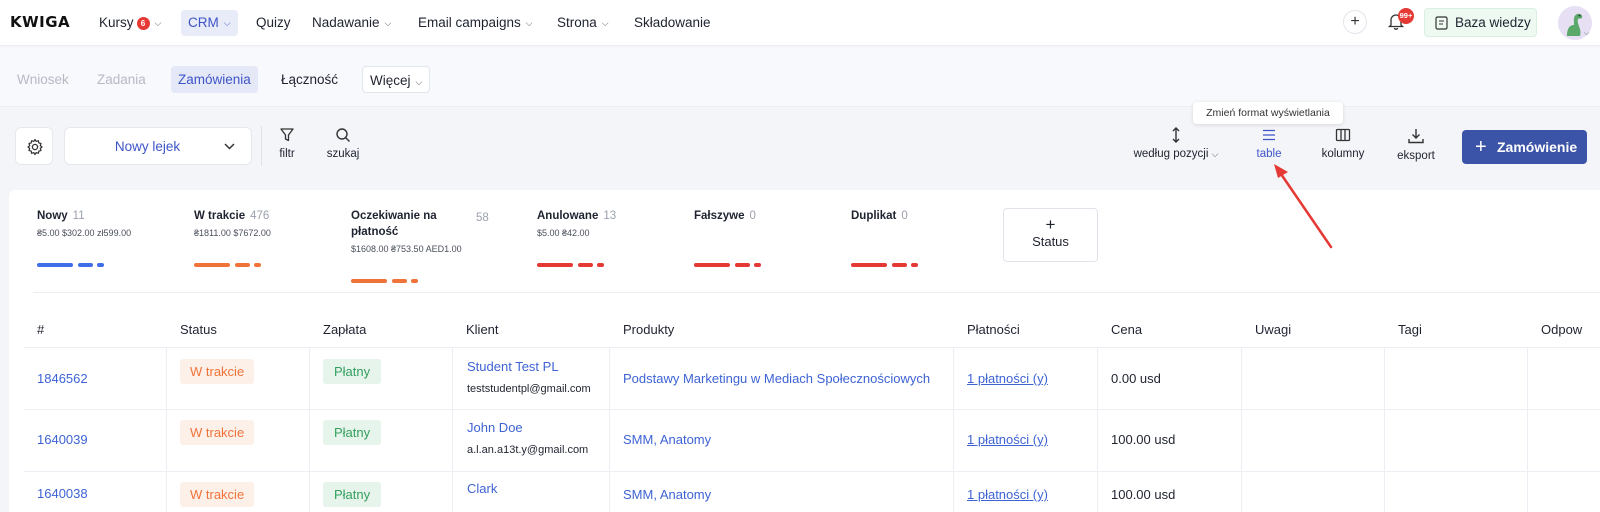 The width and height of the screenshot is (1600, 512). I want to click on status-card-w-trakcie: W trakcie 476 ₴1811.00 $7672.00, so click(259, 237).